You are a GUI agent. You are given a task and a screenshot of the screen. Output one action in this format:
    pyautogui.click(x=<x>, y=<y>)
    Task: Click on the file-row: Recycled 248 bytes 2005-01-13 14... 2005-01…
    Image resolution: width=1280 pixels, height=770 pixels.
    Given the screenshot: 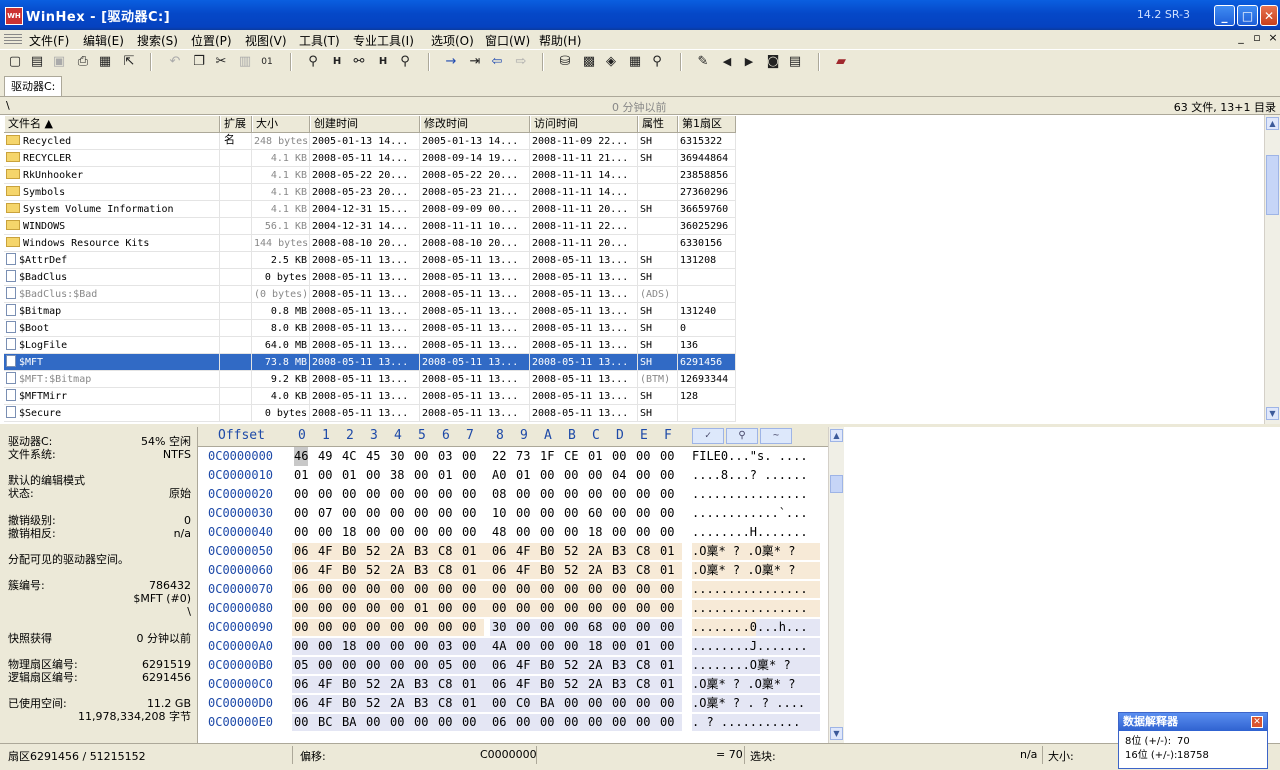 What is the action you would take?
    pyautogui.click(x=370, y=141)
    